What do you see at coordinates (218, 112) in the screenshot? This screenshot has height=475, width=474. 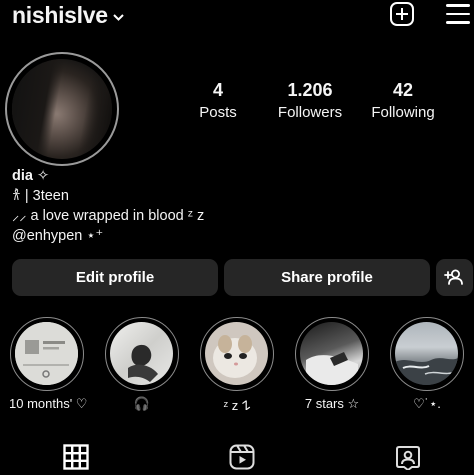 I see `posts-label: Posts` at bounding box center [218, 112].